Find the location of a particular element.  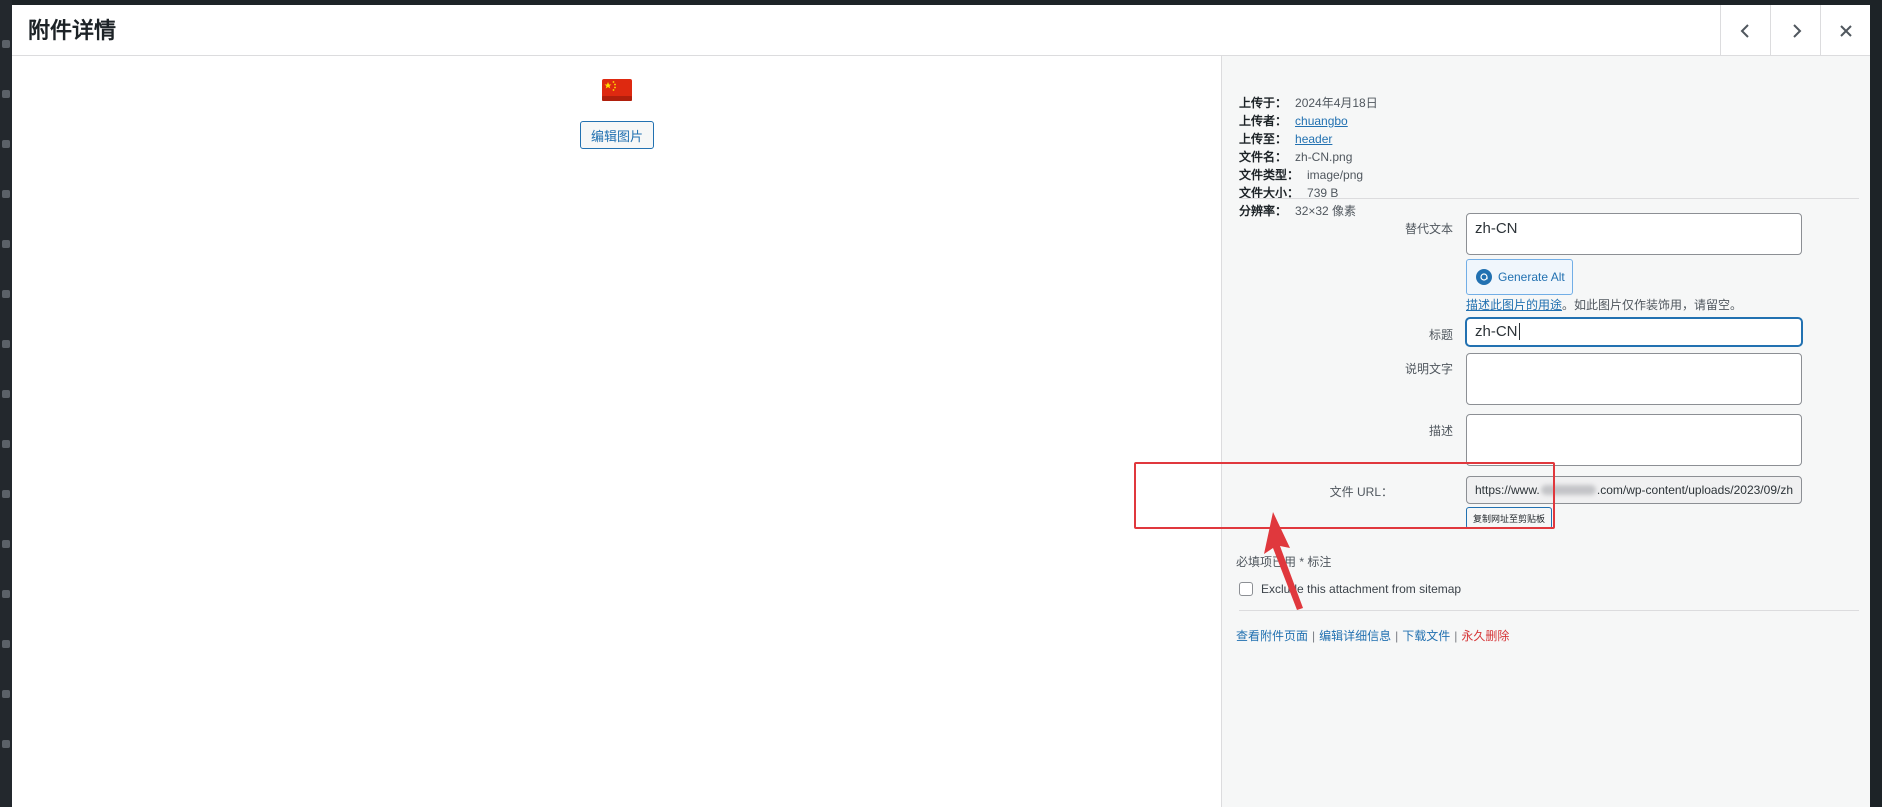

meta-uploaded-on: 上传于： 2024年4月18日 is located at coordinates (1308, 103).